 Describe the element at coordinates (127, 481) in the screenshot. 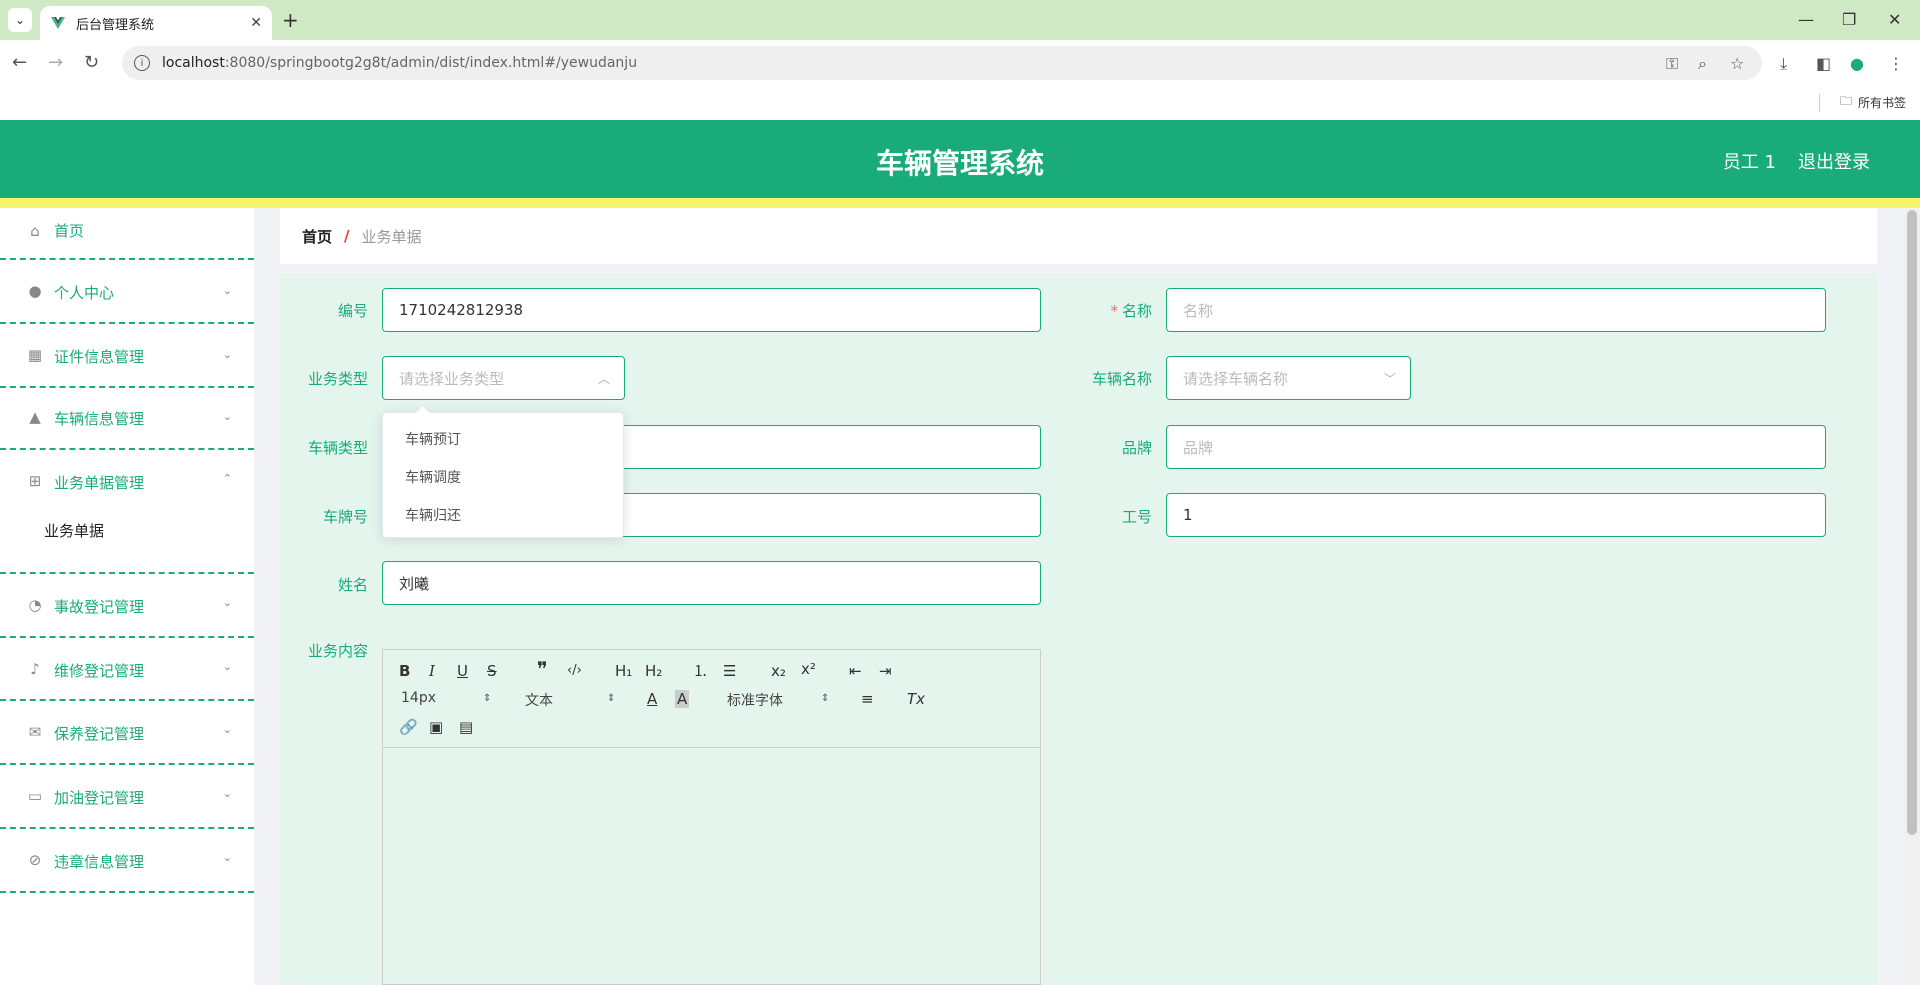

I see `sidebar-item-business-docs: ⊞ 业务单据管理 ⌃` at that location.